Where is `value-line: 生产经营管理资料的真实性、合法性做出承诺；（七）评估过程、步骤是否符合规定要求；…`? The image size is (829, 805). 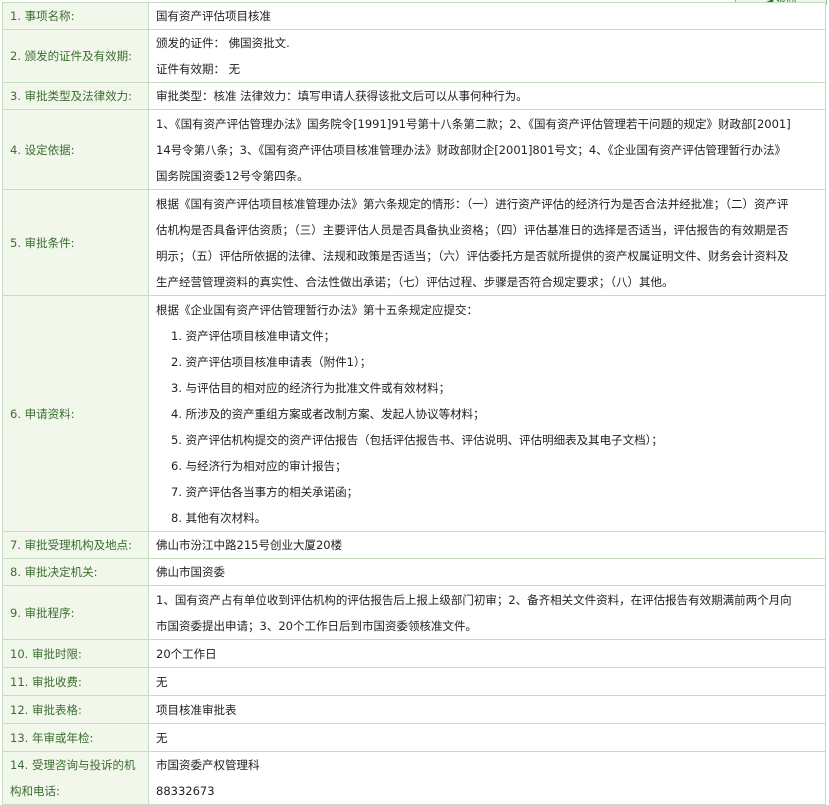 value-line: 生产经营管理资料的真实性、合法性做出承诺；（七）评估过程、步骤是否符合规定要求；… is located at coordinates (415, 281).